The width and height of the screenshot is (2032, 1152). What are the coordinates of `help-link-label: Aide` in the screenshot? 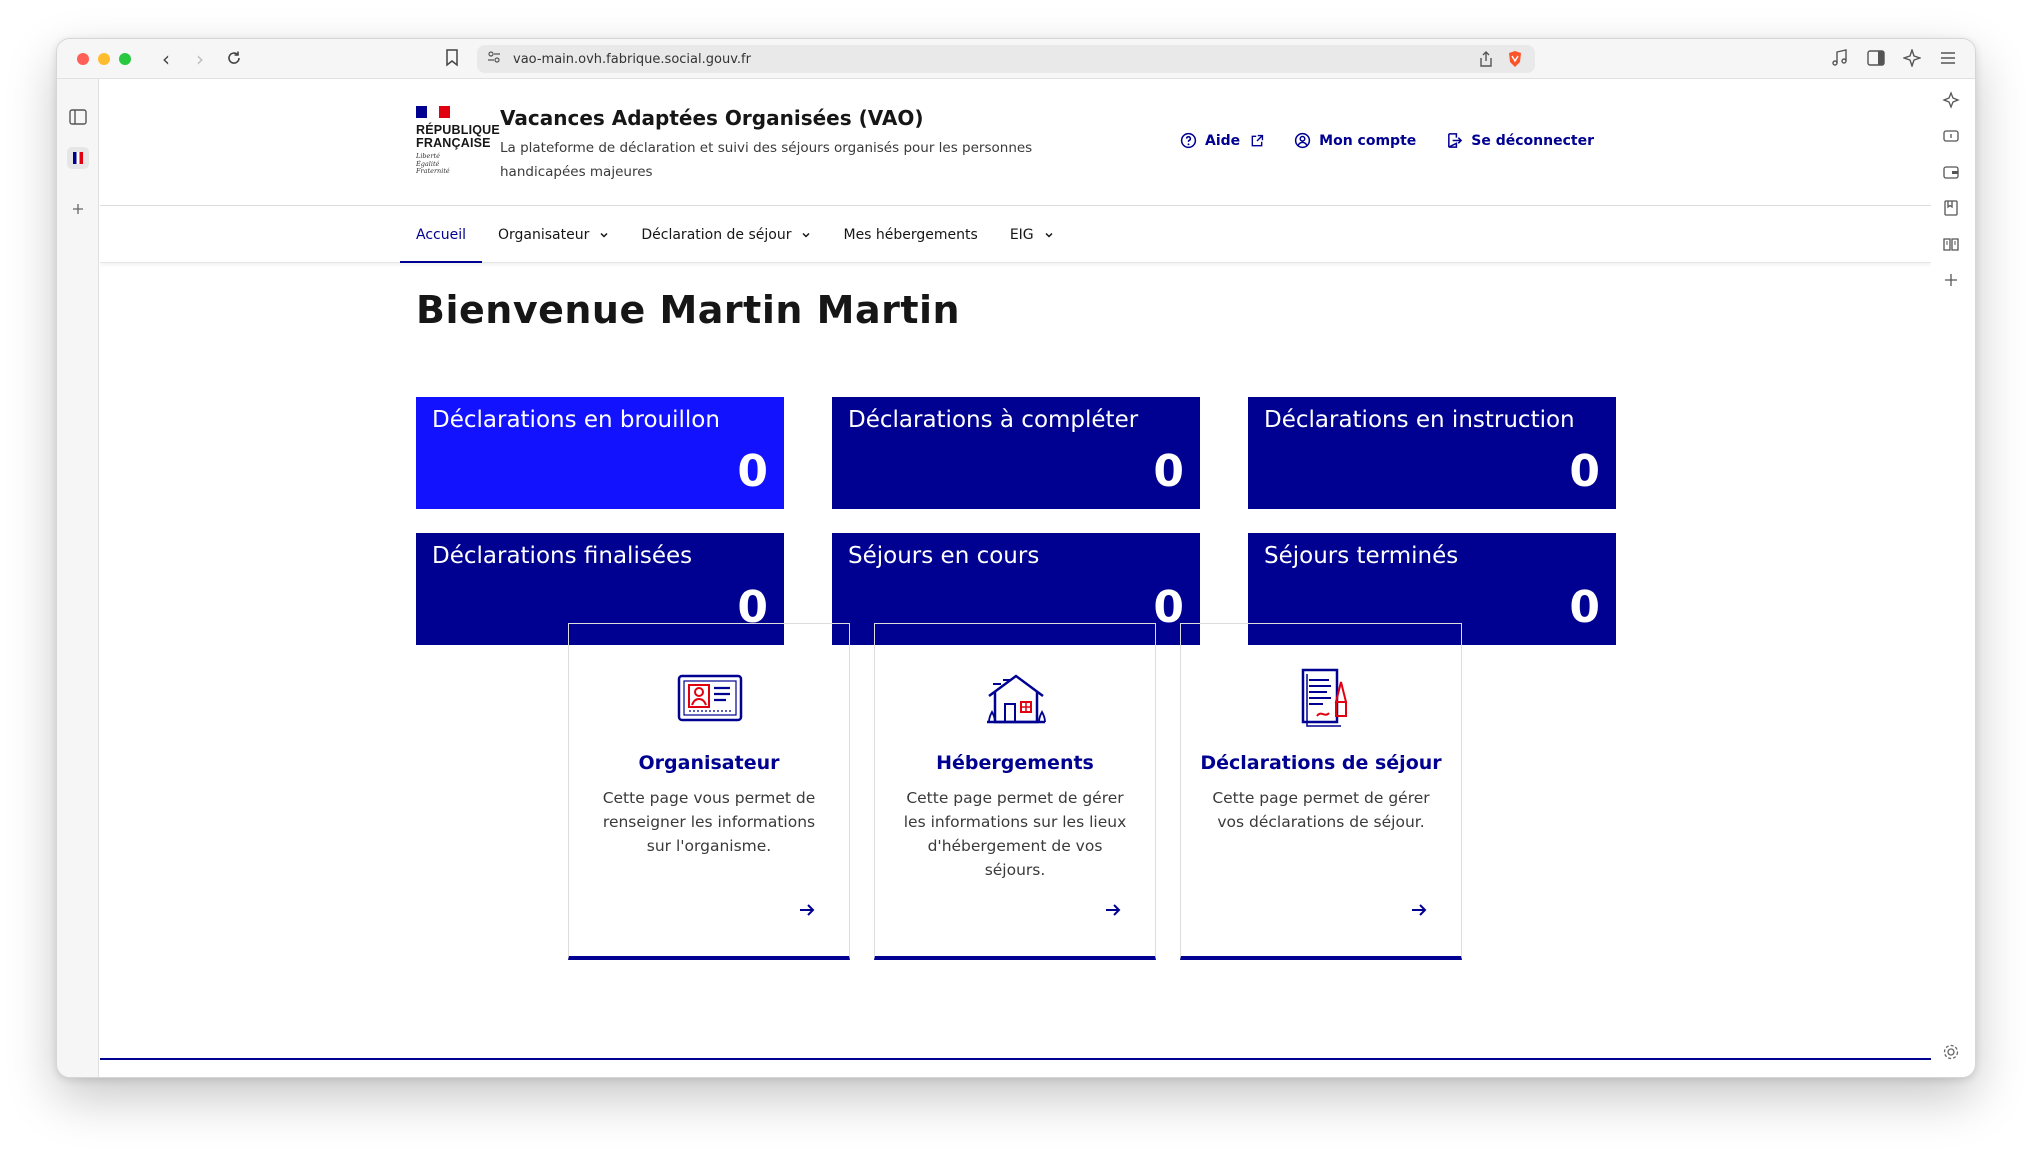 It's located at (1223, 140).